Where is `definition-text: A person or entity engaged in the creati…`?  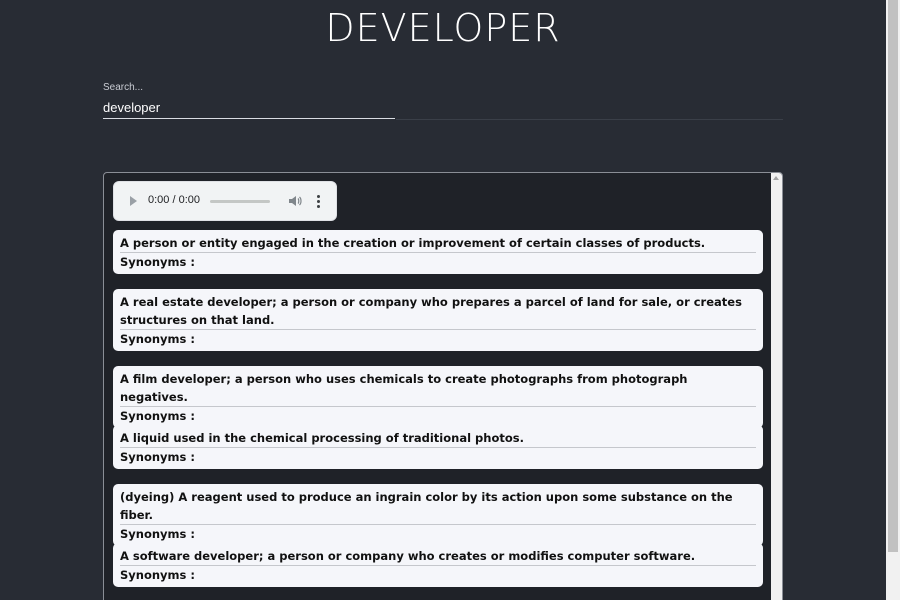
definition-text: A person or entity engaged in the creati… is located at coordinates (438, 243).